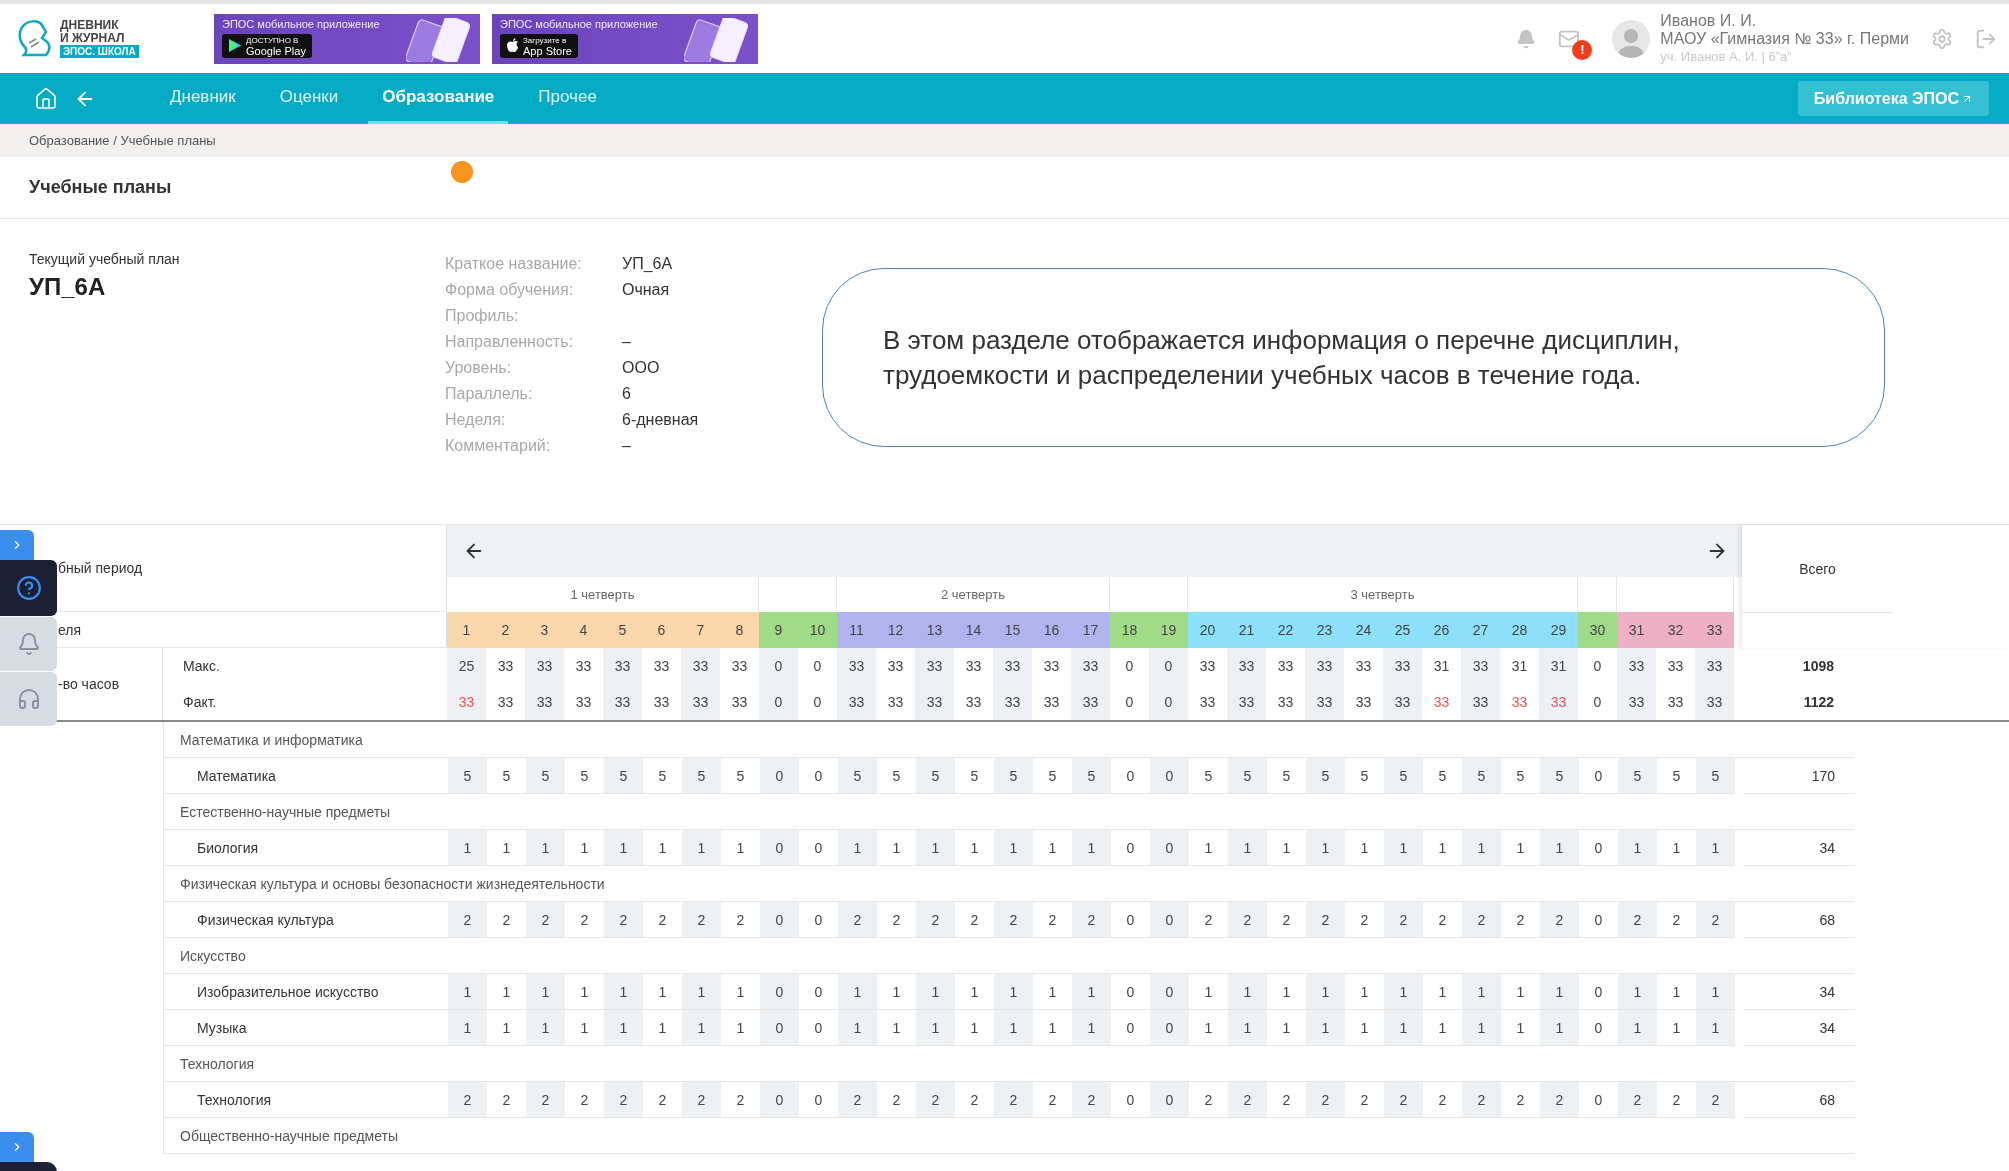 The width and height of the screenshot is (2009, 1171). I want to click on quarter-label: 1 четверть, so click(602, 594).